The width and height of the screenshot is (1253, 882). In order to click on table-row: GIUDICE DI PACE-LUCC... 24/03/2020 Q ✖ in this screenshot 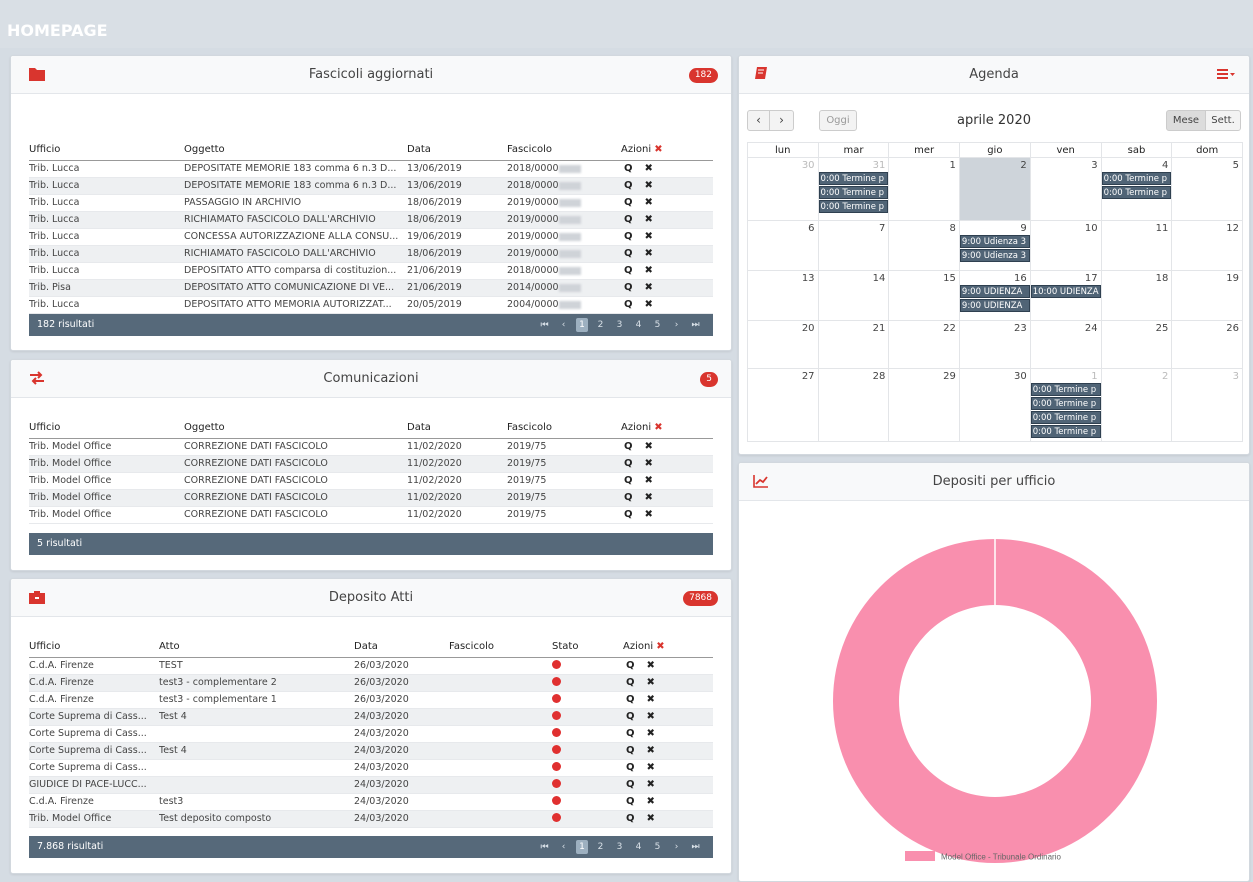, I will do `click(371, 785)`.